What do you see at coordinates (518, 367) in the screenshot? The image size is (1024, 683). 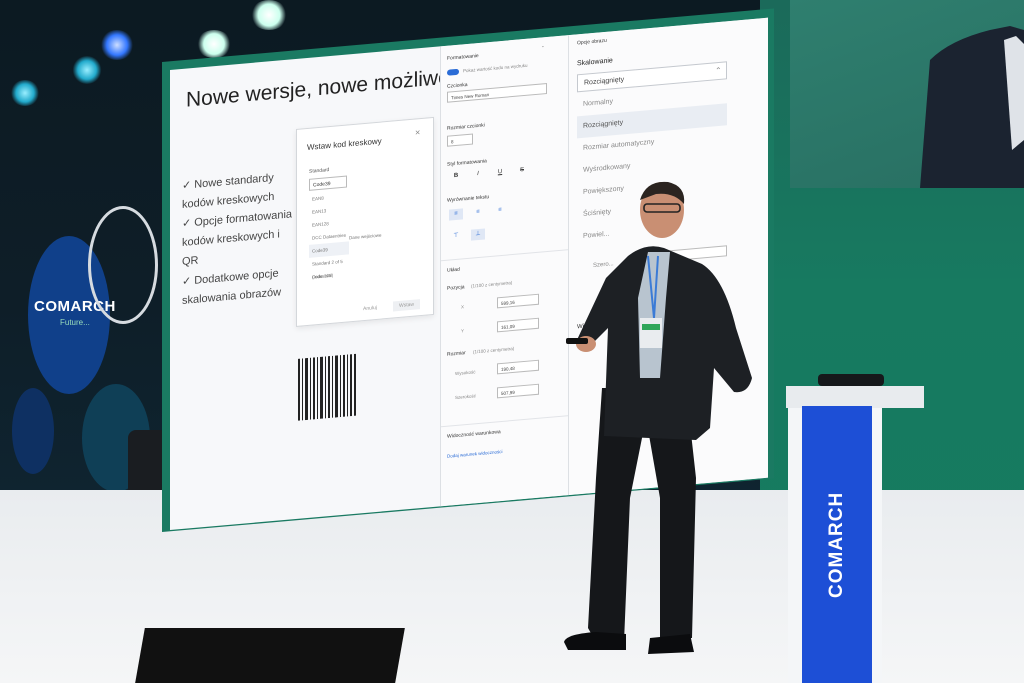 I see `height-input: 190,48` at bounding box center [518, 367].